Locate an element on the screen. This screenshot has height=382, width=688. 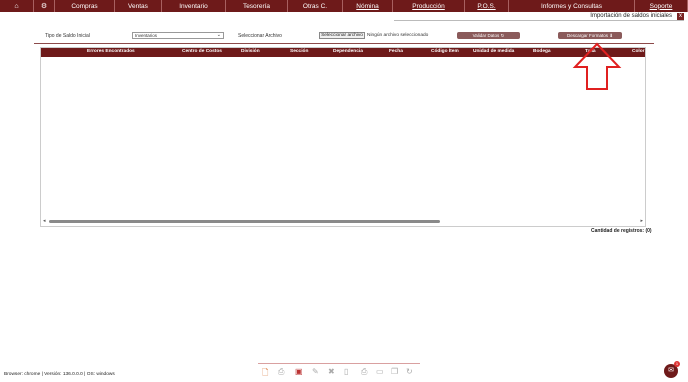
document-icon: ▯ is located at coordinates (346, 371).